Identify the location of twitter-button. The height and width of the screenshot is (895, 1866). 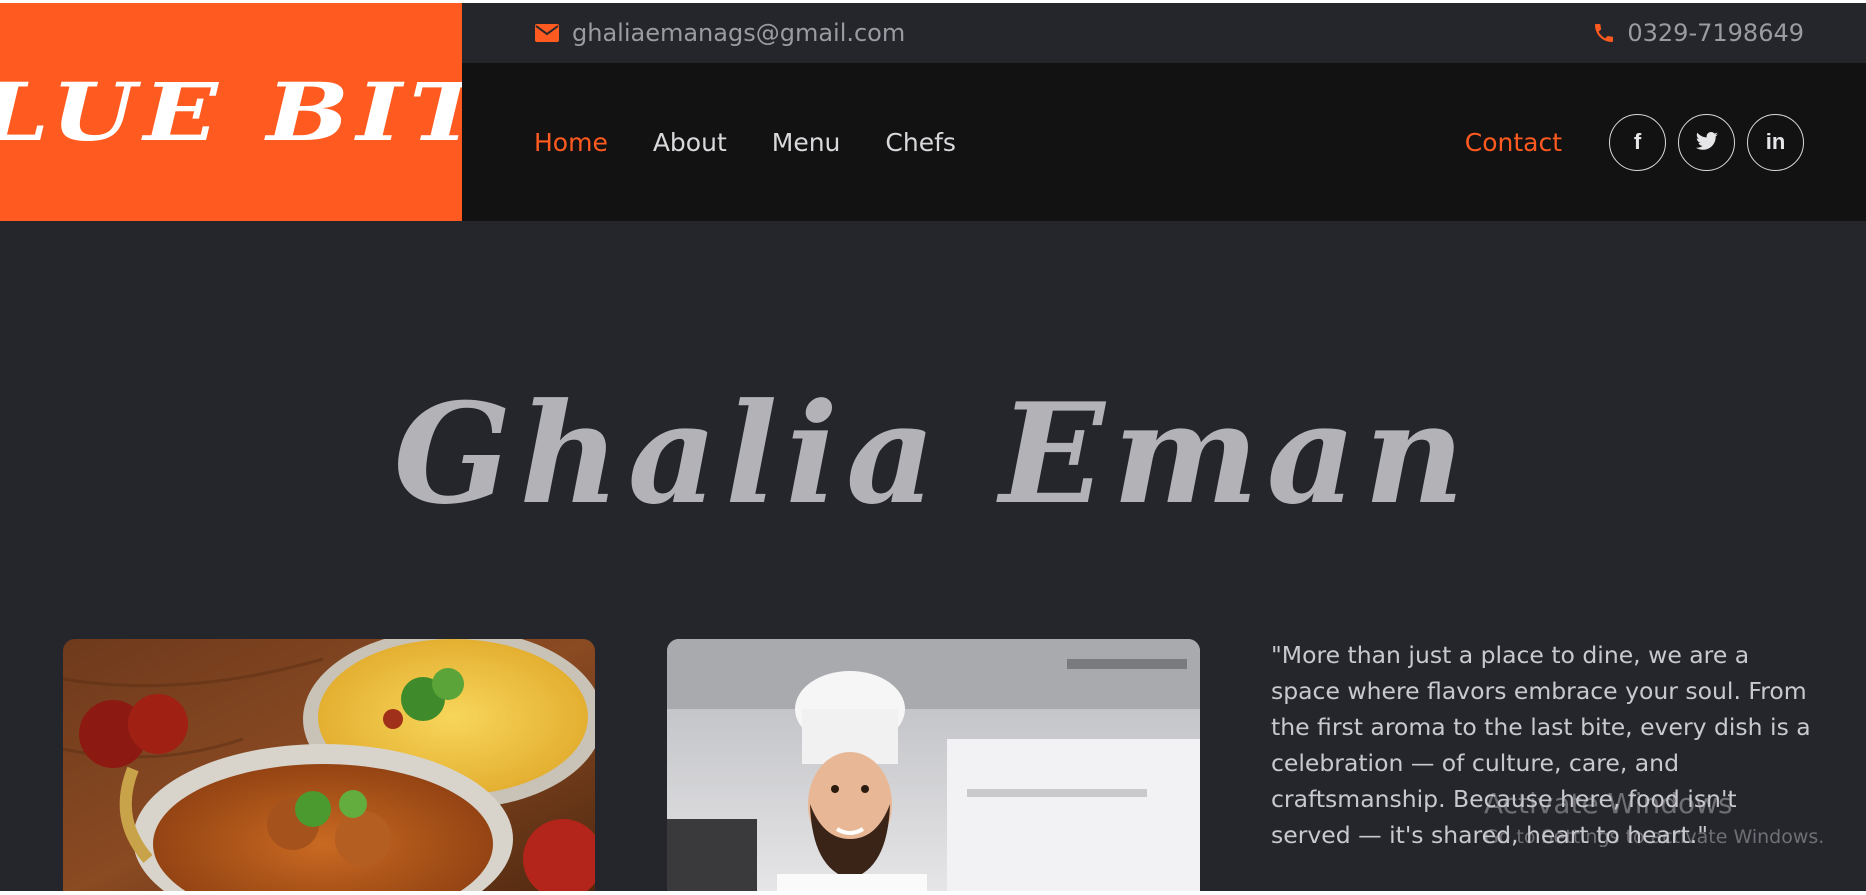
(1706, 142).